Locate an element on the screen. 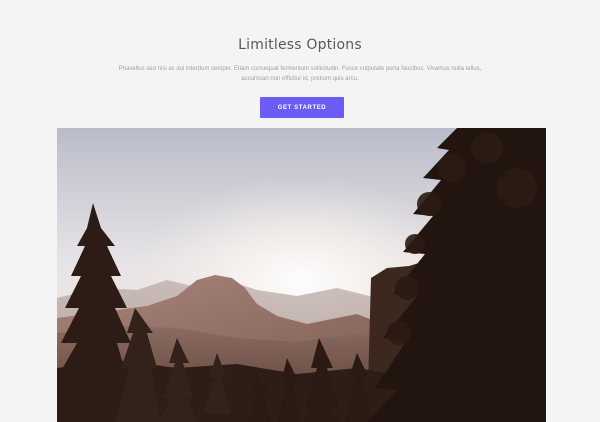  get-started-button: GET STARTED is located at coordinates (302, 107).